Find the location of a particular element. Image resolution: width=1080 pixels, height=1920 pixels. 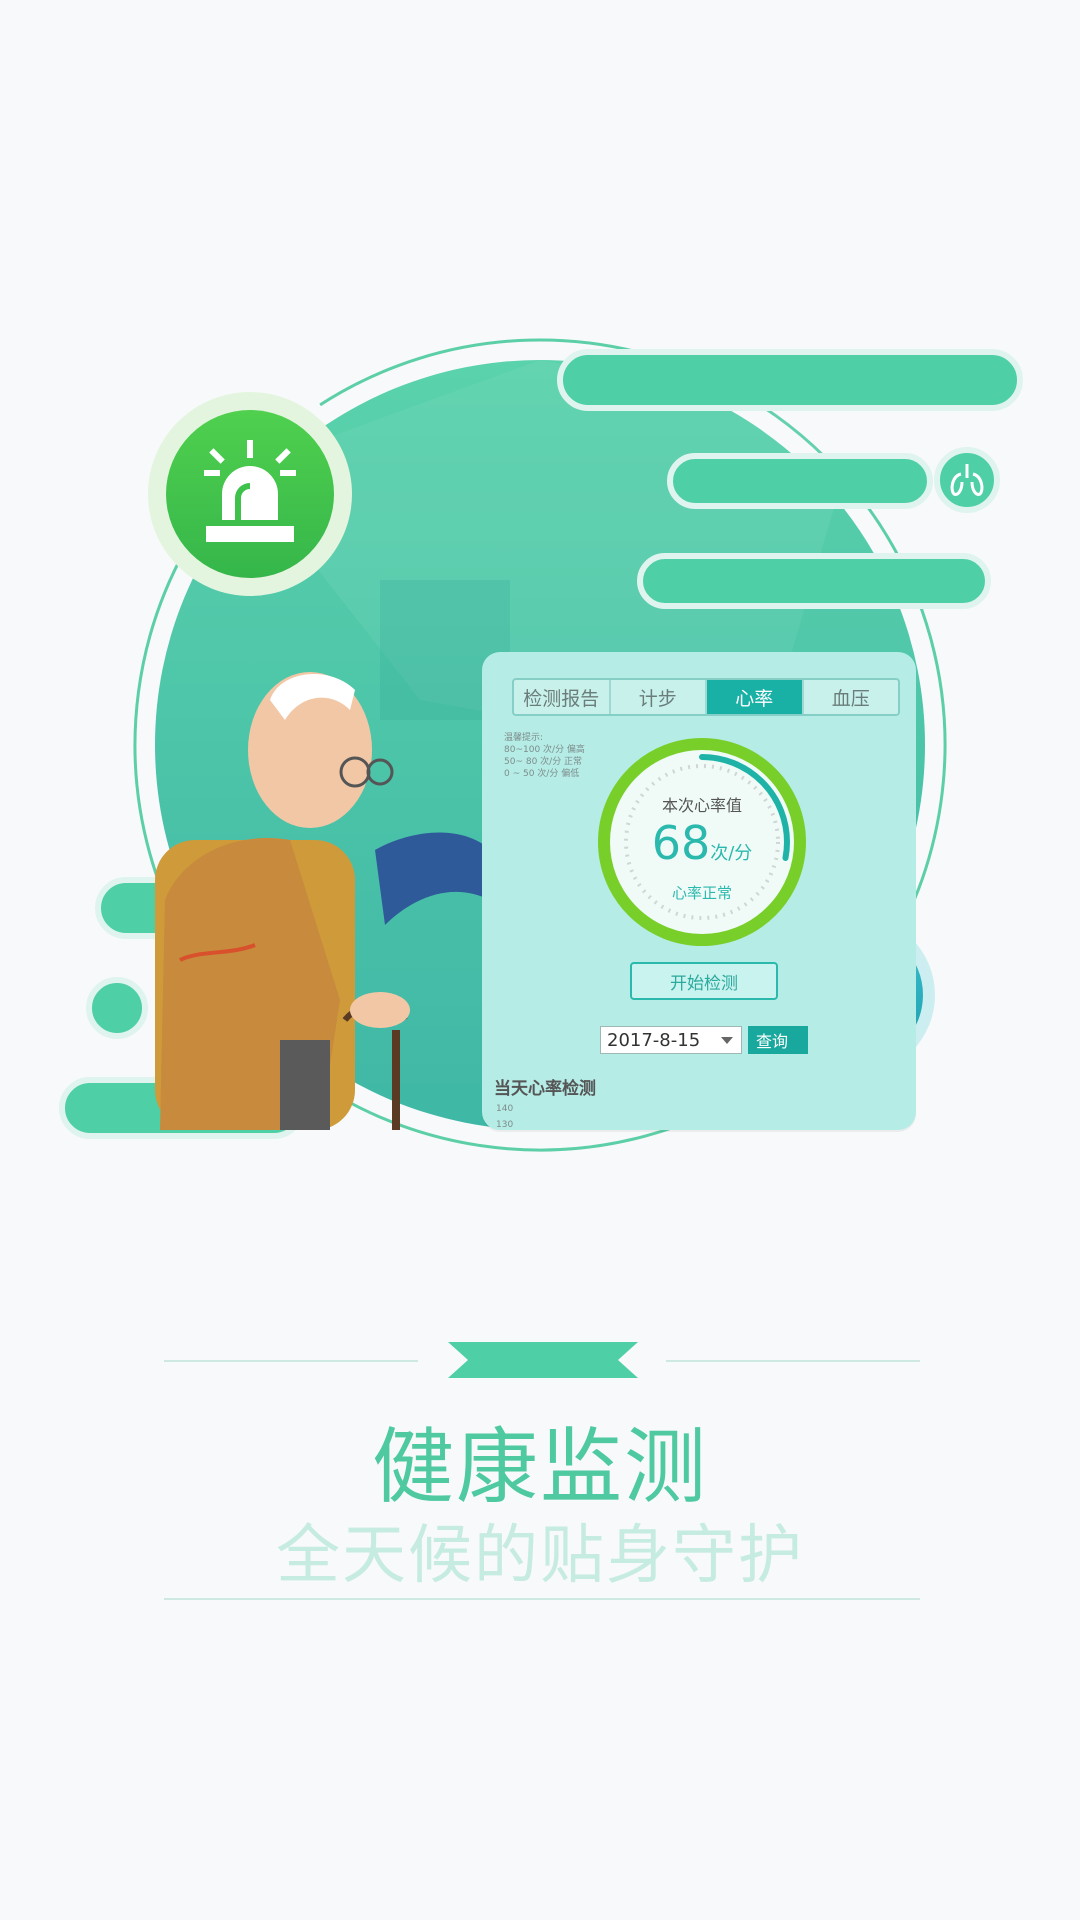

query-button: 查询 is located at coordinates (778, 1040).